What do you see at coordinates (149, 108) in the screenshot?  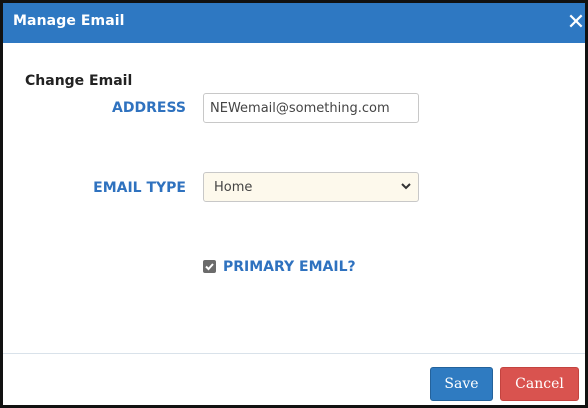 I see `address-label: ADDRESS` at bounding box center [149, 108].